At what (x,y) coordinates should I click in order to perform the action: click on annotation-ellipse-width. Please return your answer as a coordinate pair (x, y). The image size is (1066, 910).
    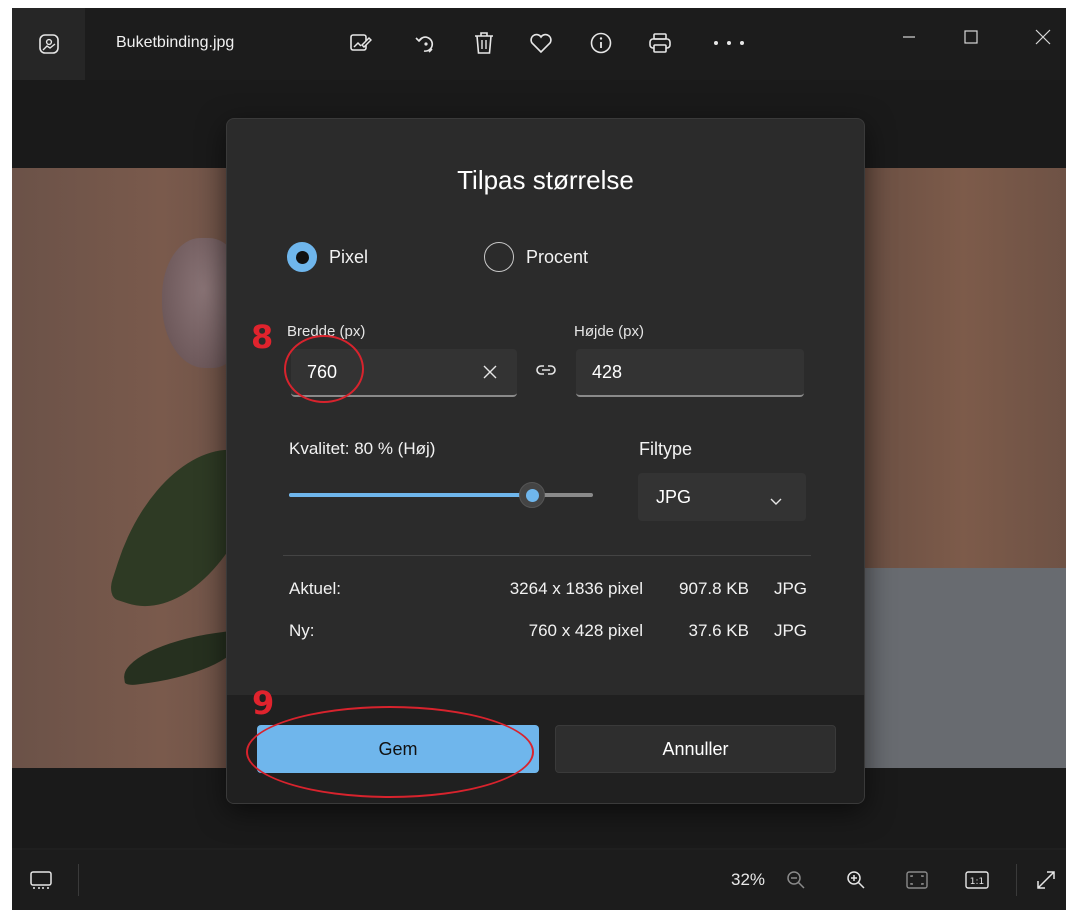
    Looking at the image, I should click on (324, 369).